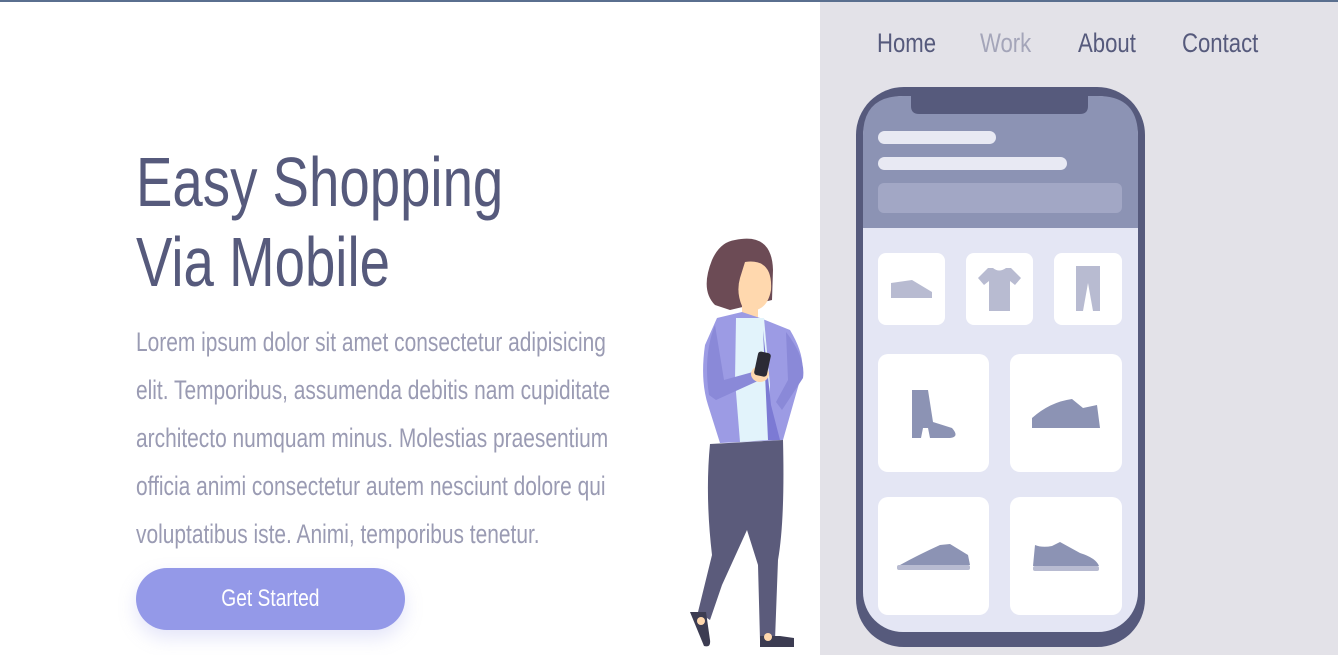 The width and height of the screenshot is (1338, 655). Describe the element at coordinates (747, 442) in the screenshot. I see `woman-illustration` at that location.